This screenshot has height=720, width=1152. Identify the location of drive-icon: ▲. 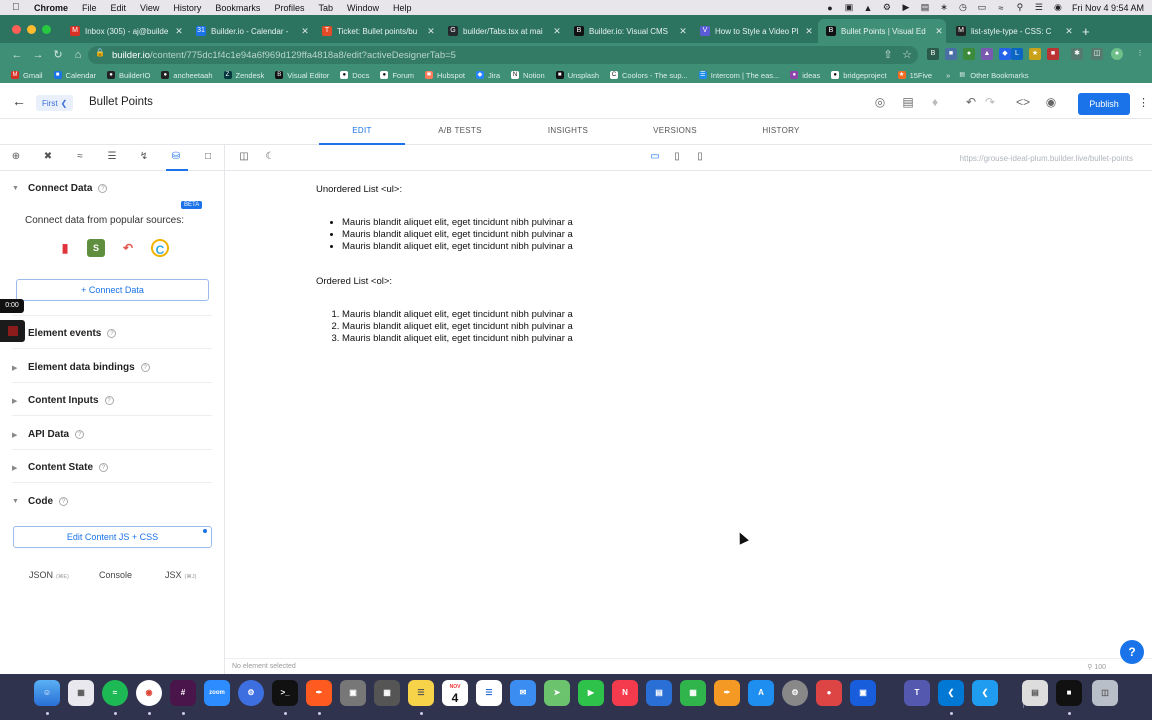
(868, 8).